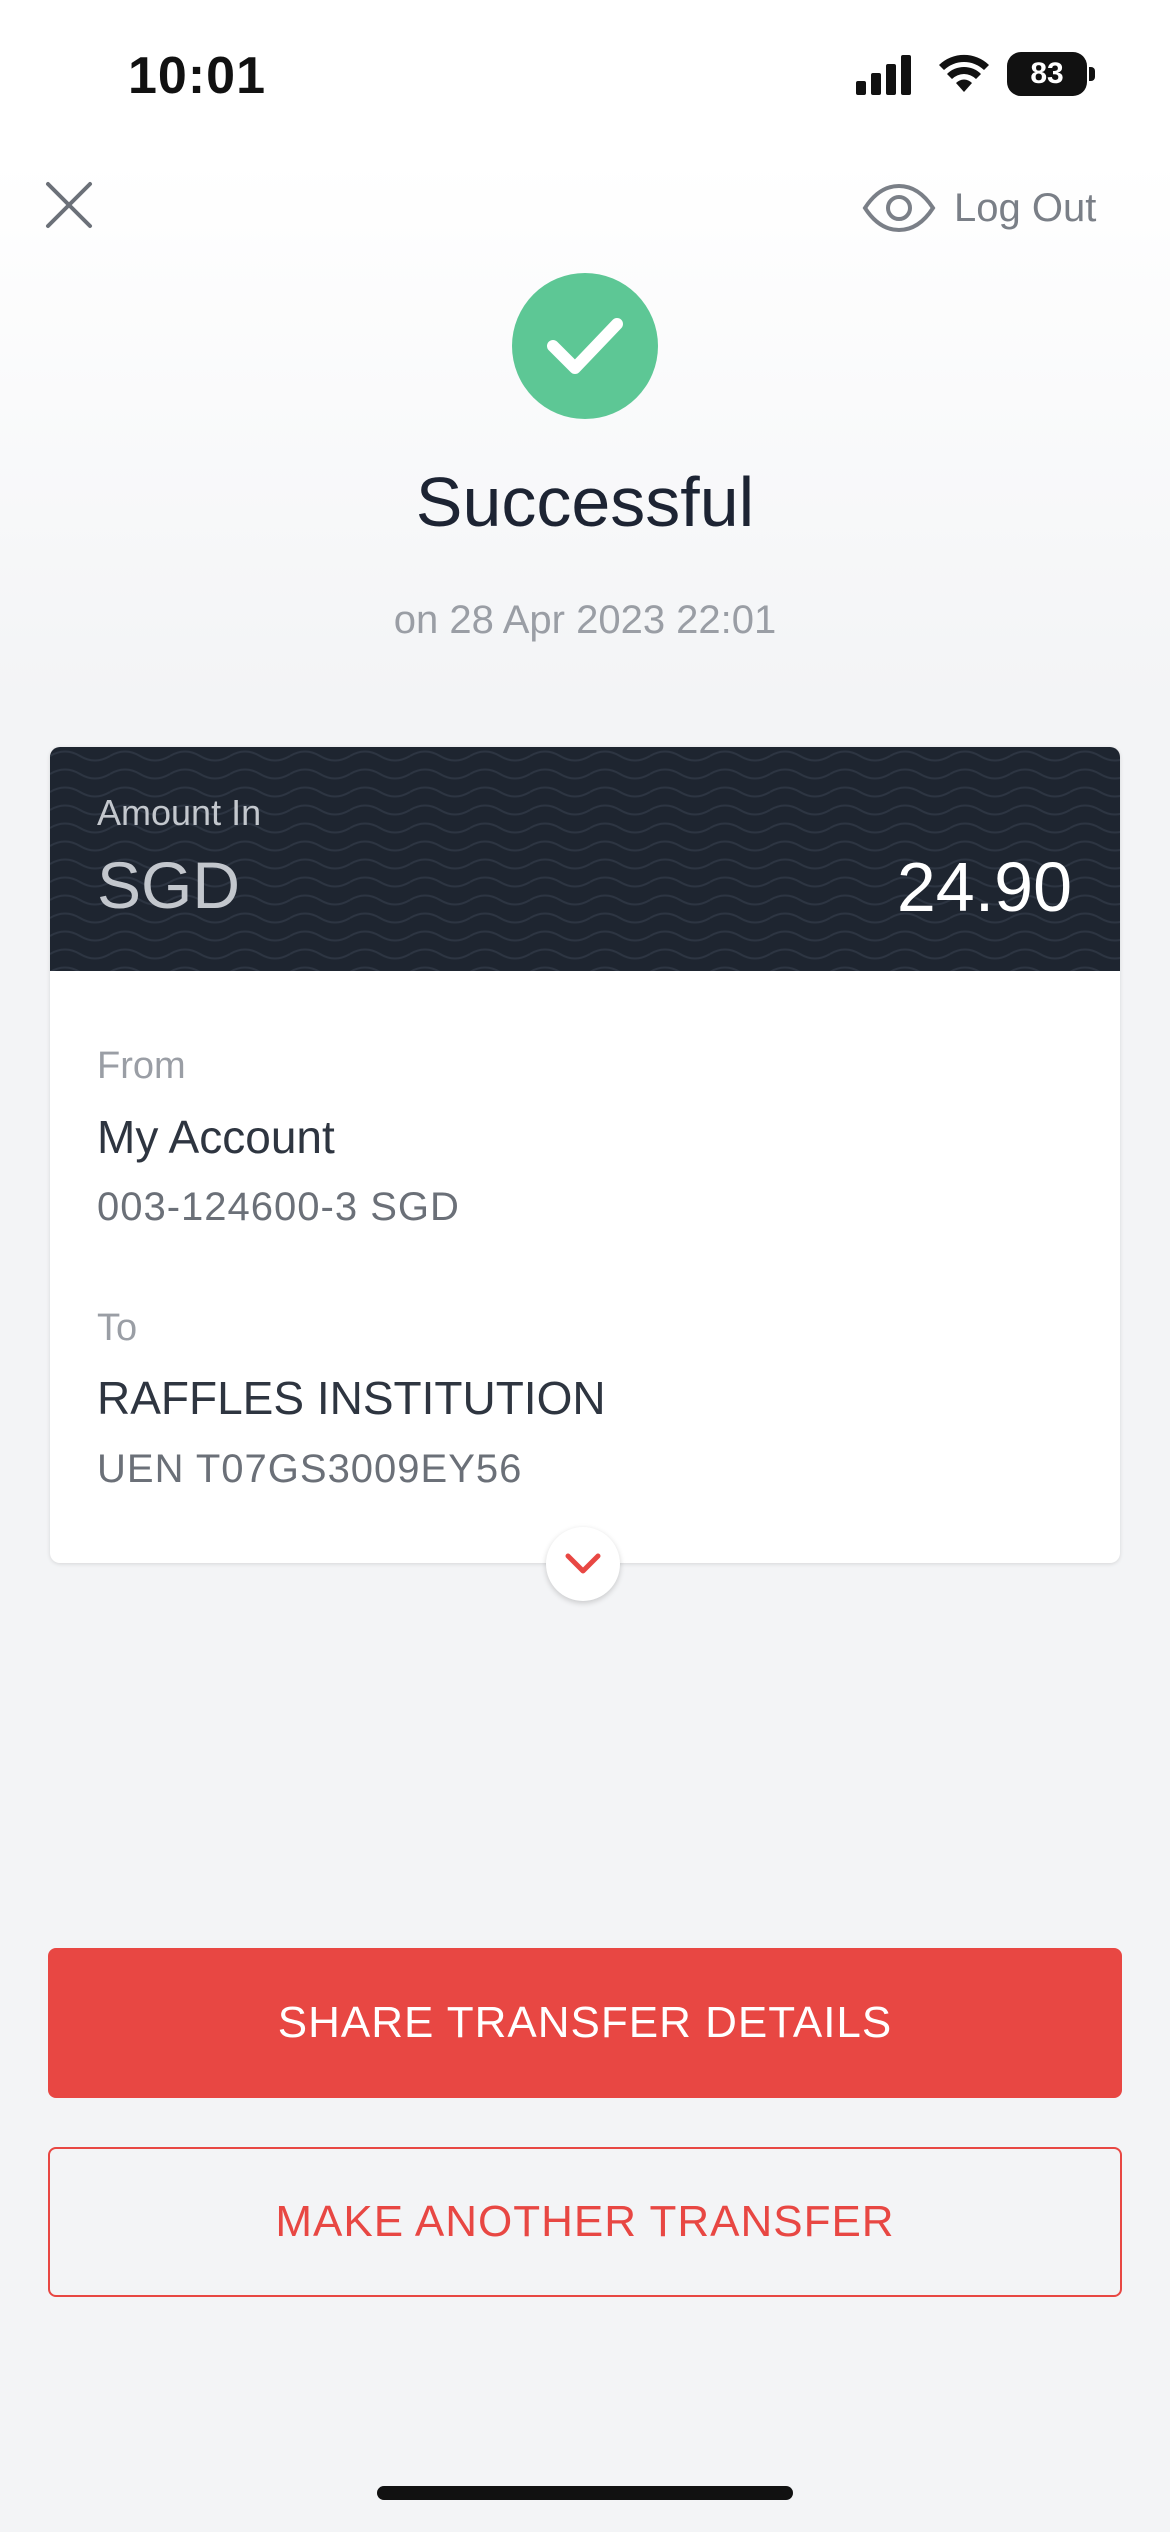 This screenshot has height=2532, width=1170. What do you see at coordinates (310, 1469) in the screenshot?
I see `to-recipient-uen: UEN T07GS3009EY56` at bounding box center [310, 1469].